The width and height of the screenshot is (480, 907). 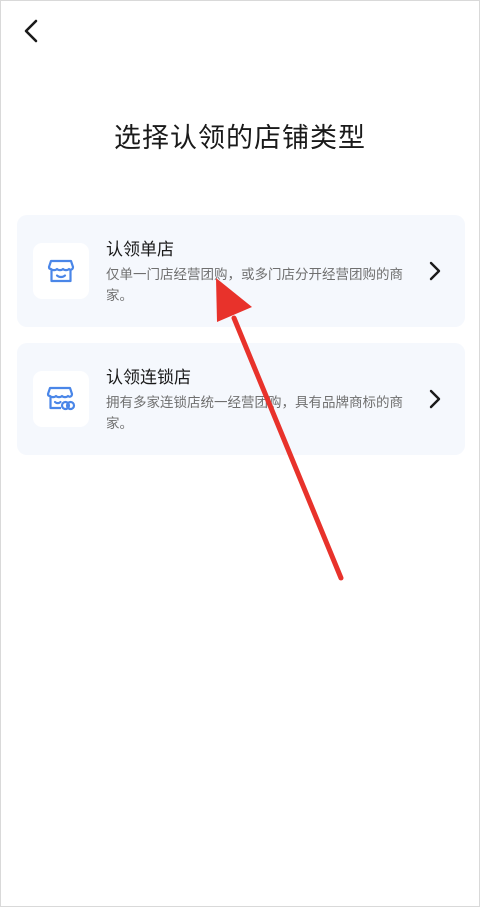 I want to click on chain-store-icon-box, so click(x=61, y=399).